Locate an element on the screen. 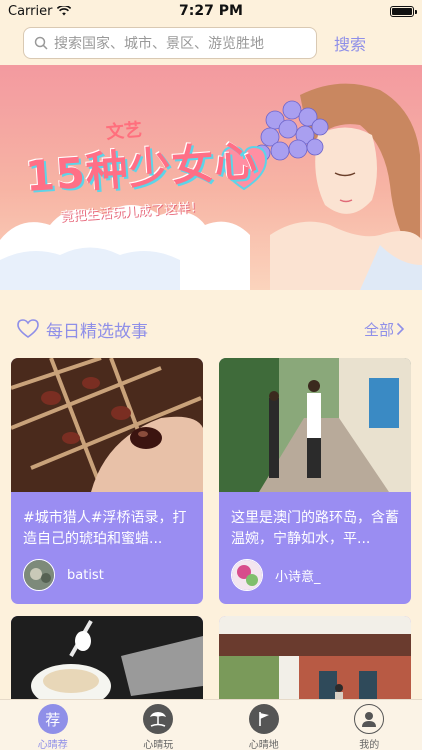  see-all-button: 全部 is located at coordinates (384, 329).